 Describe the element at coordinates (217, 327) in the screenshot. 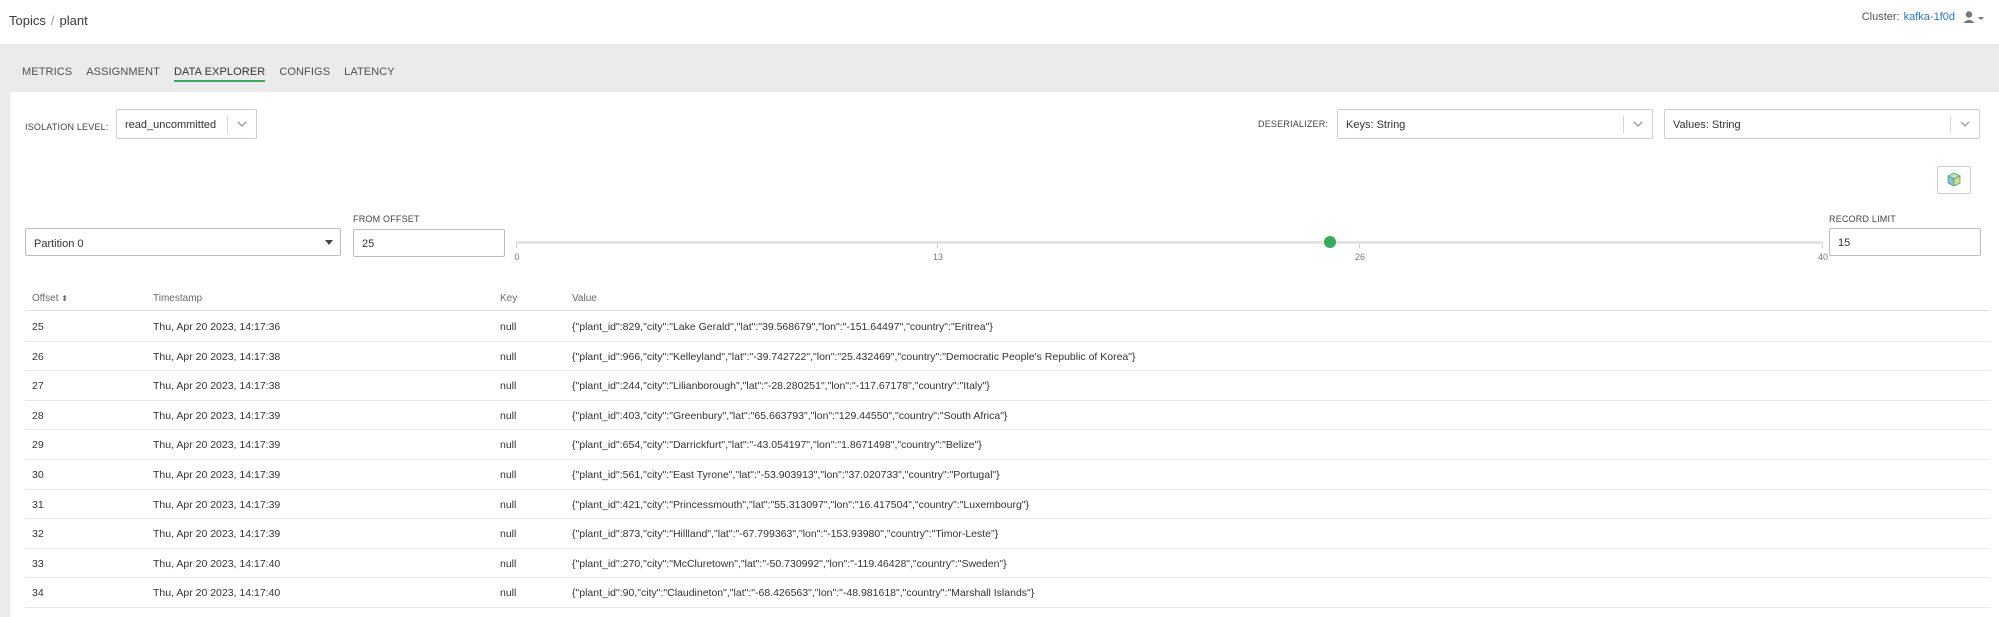

I see `timestamp-cell: Thu, Apr 20 2023, 14:17:36` at that location.